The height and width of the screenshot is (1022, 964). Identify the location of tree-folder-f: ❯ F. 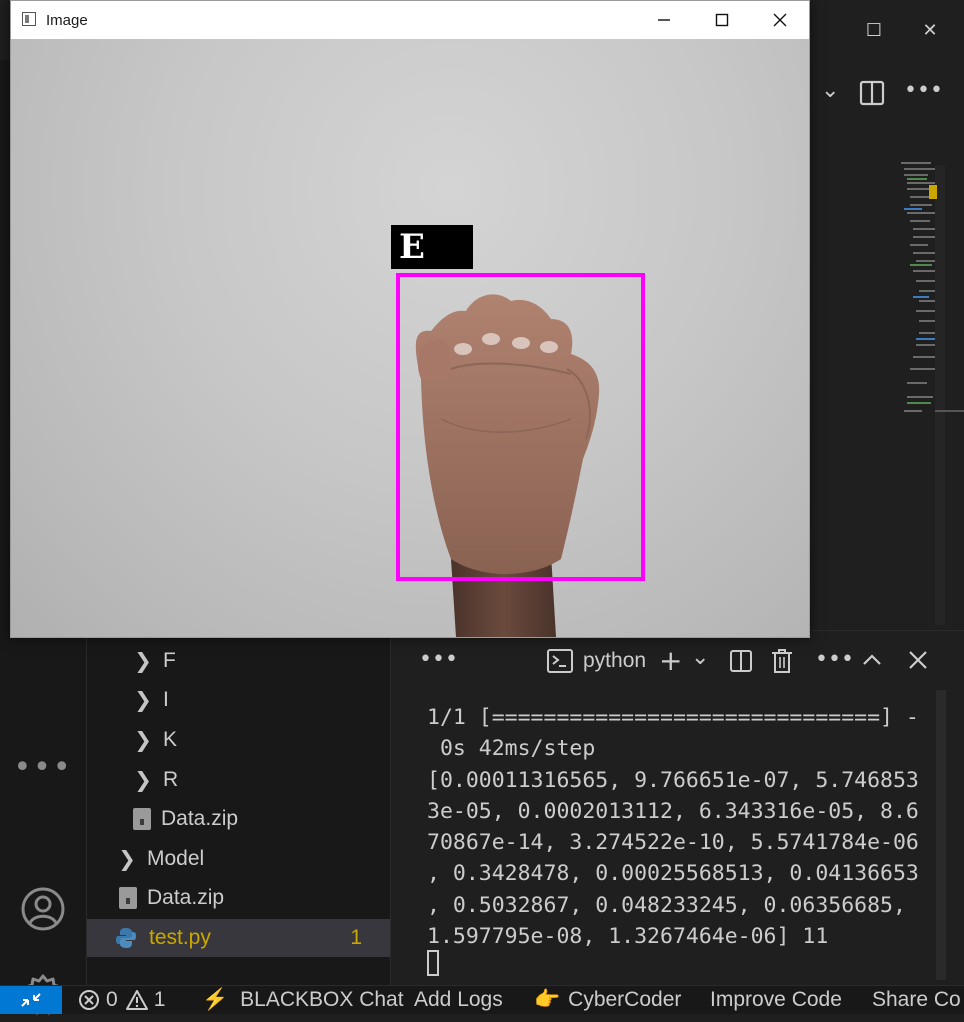
(238, 661).